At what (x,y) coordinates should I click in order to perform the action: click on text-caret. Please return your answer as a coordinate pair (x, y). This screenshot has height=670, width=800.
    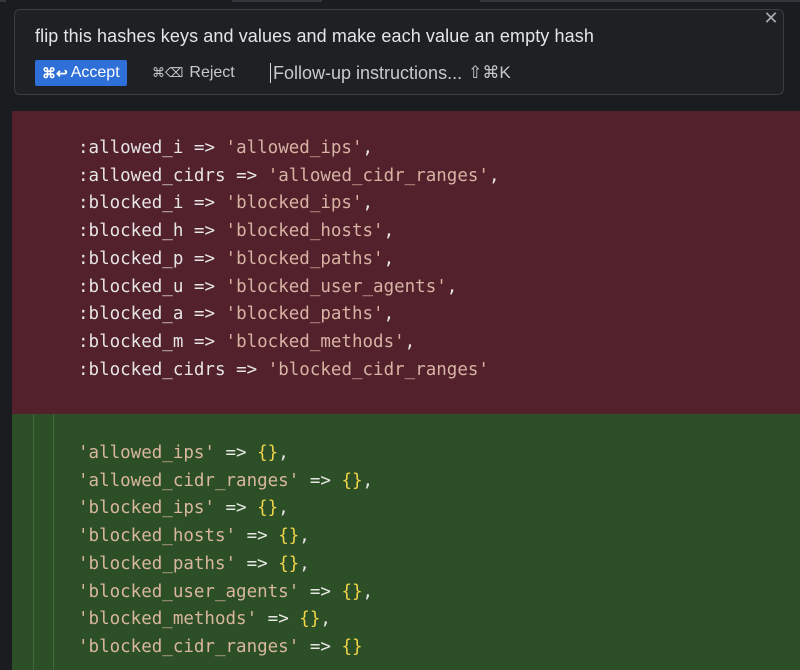
    Looking at the image, I should click on (270, 73).